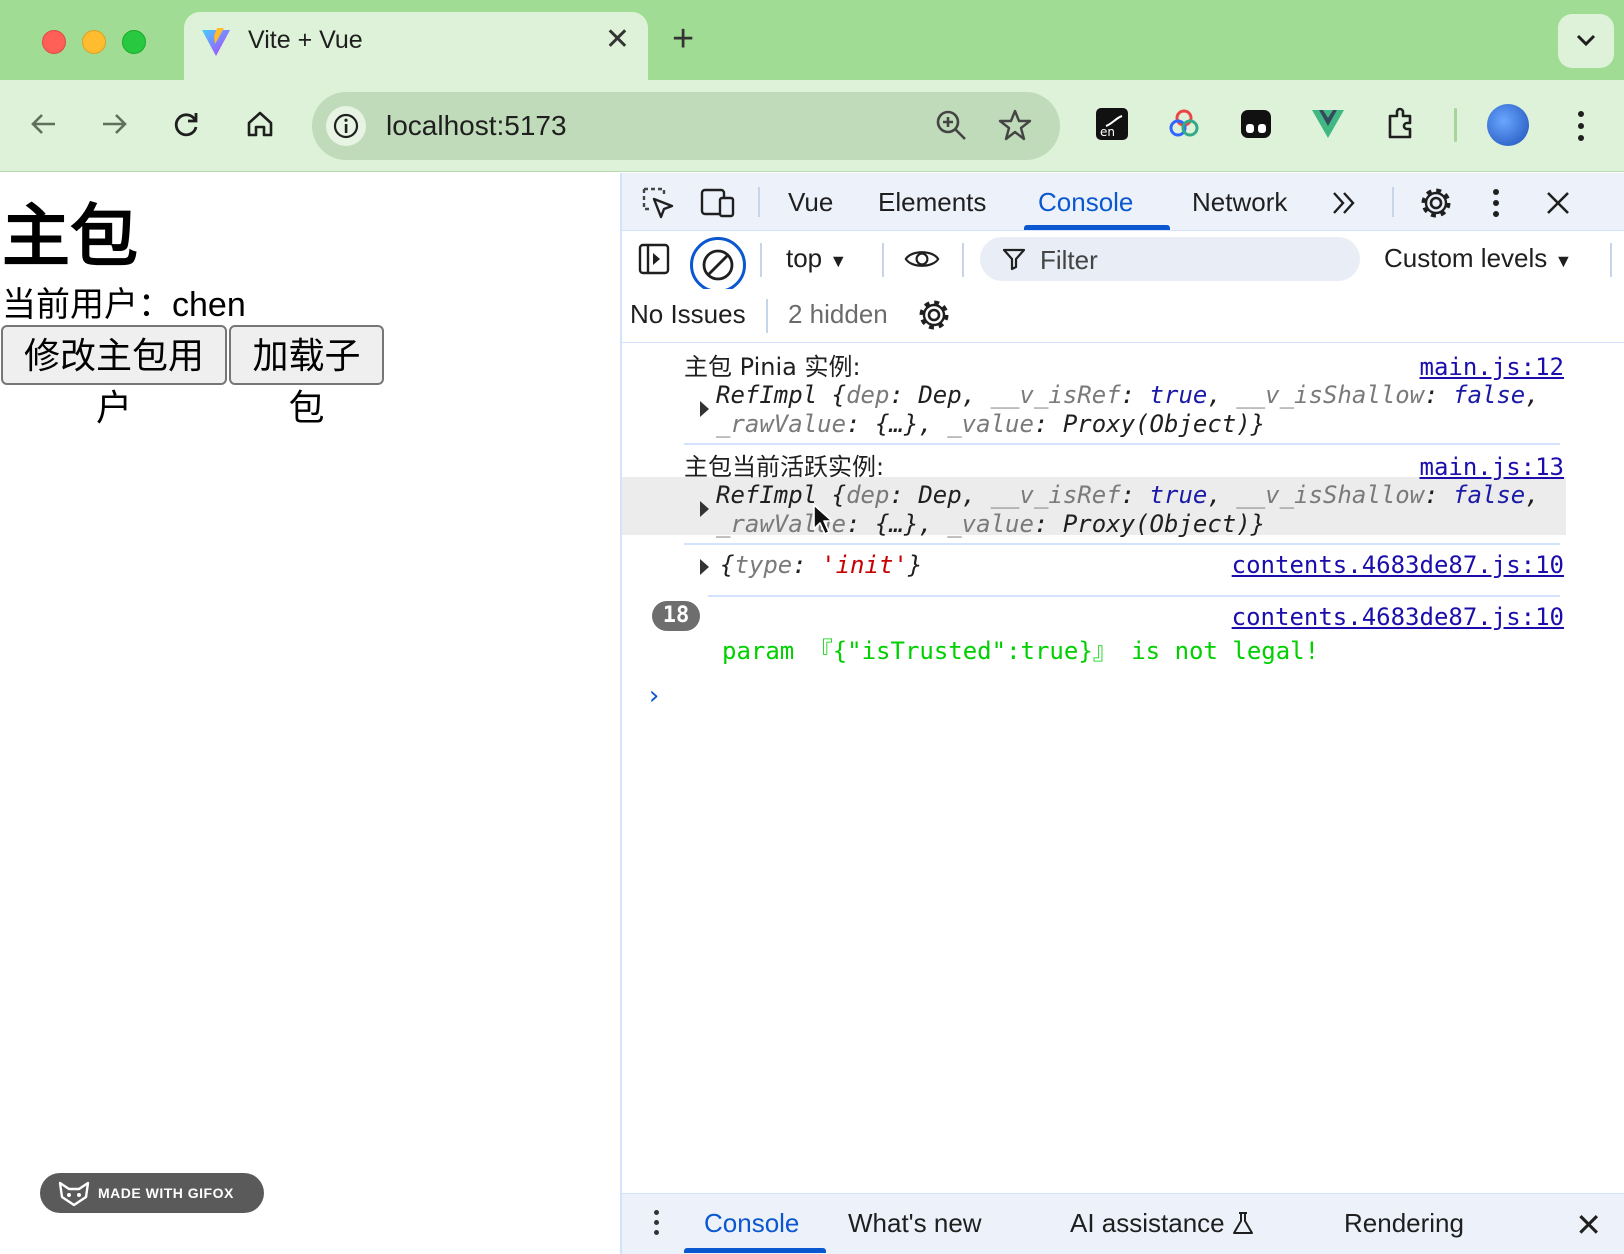 Image resolution: width=1624 pixels, height=1254 pixels. I want to click on active-tab-indicator, so click(1097, 227).